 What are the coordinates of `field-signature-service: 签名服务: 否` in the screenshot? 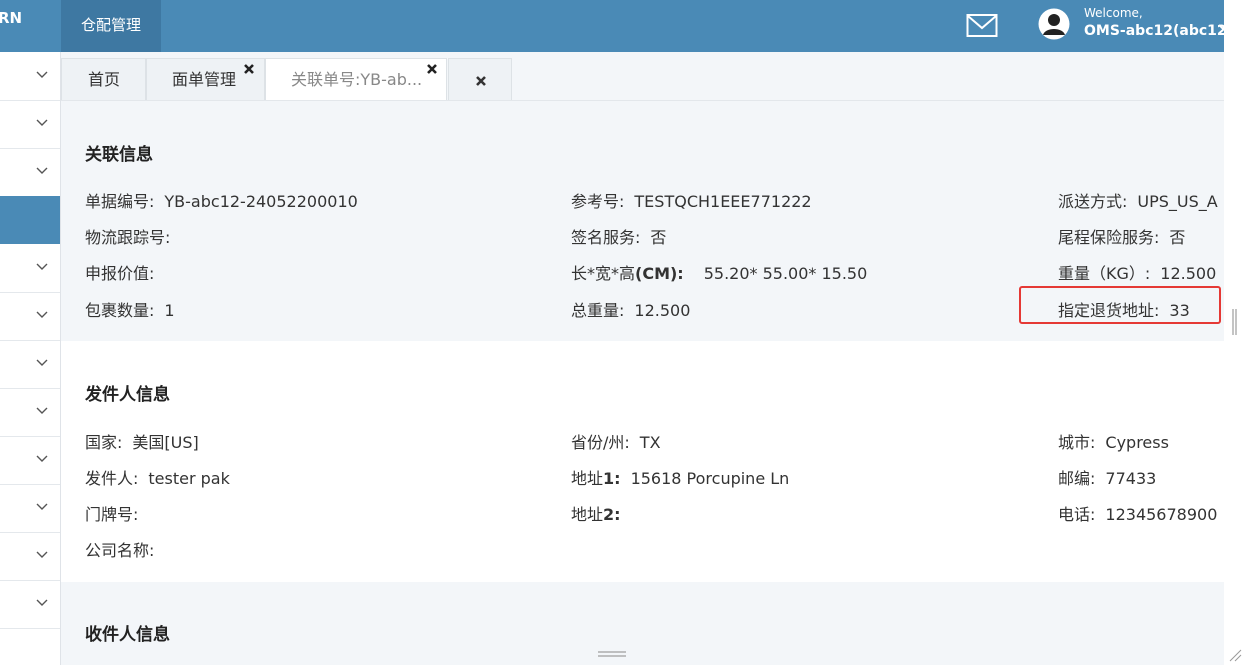 It's located at (619, 237).